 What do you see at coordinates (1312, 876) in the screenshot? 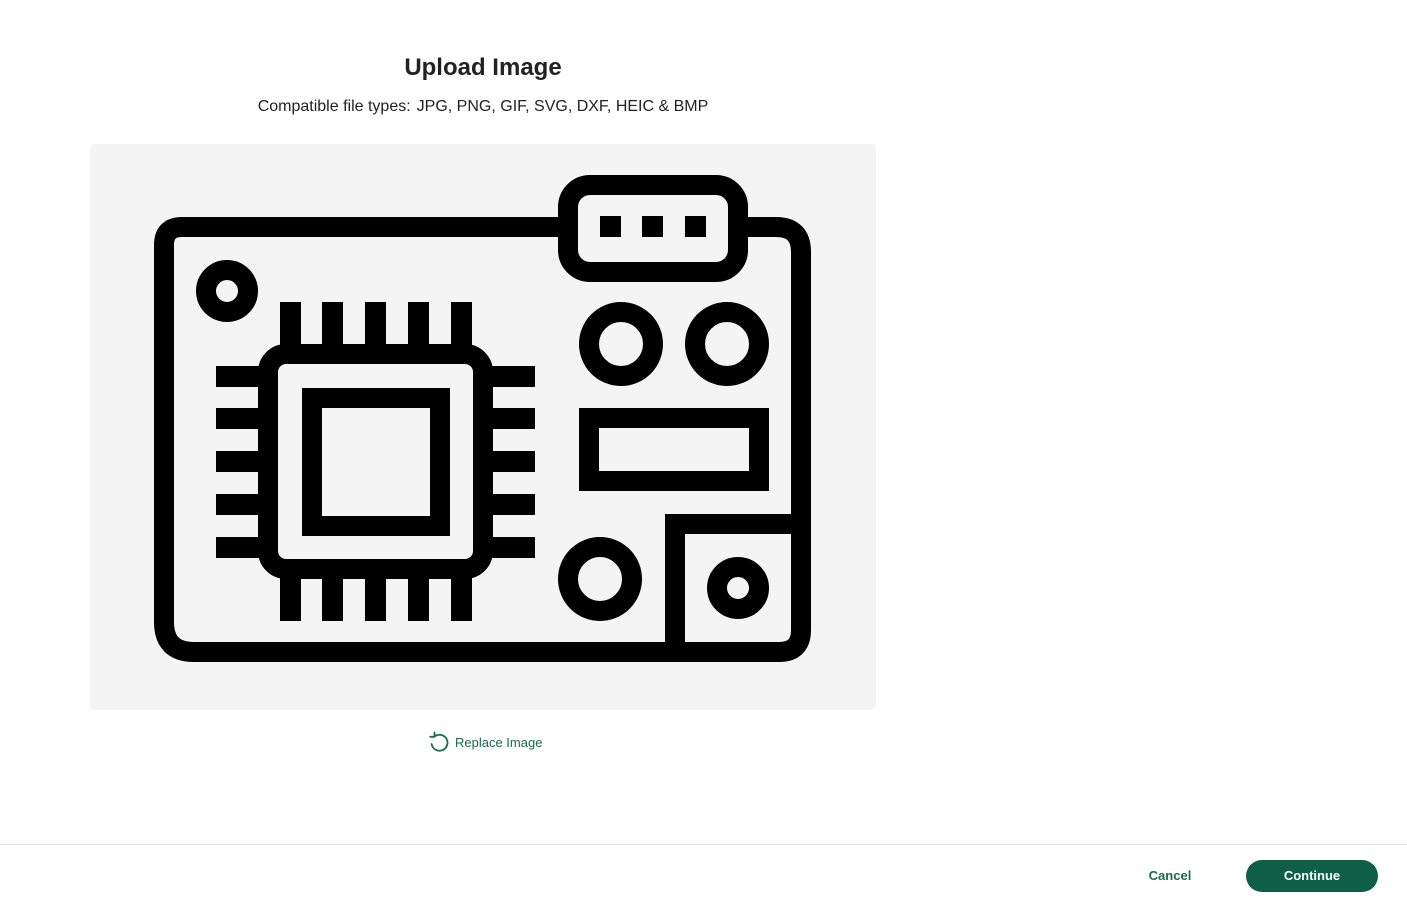
I see `continue-button: Continue` at bounding box center [1312, 876].